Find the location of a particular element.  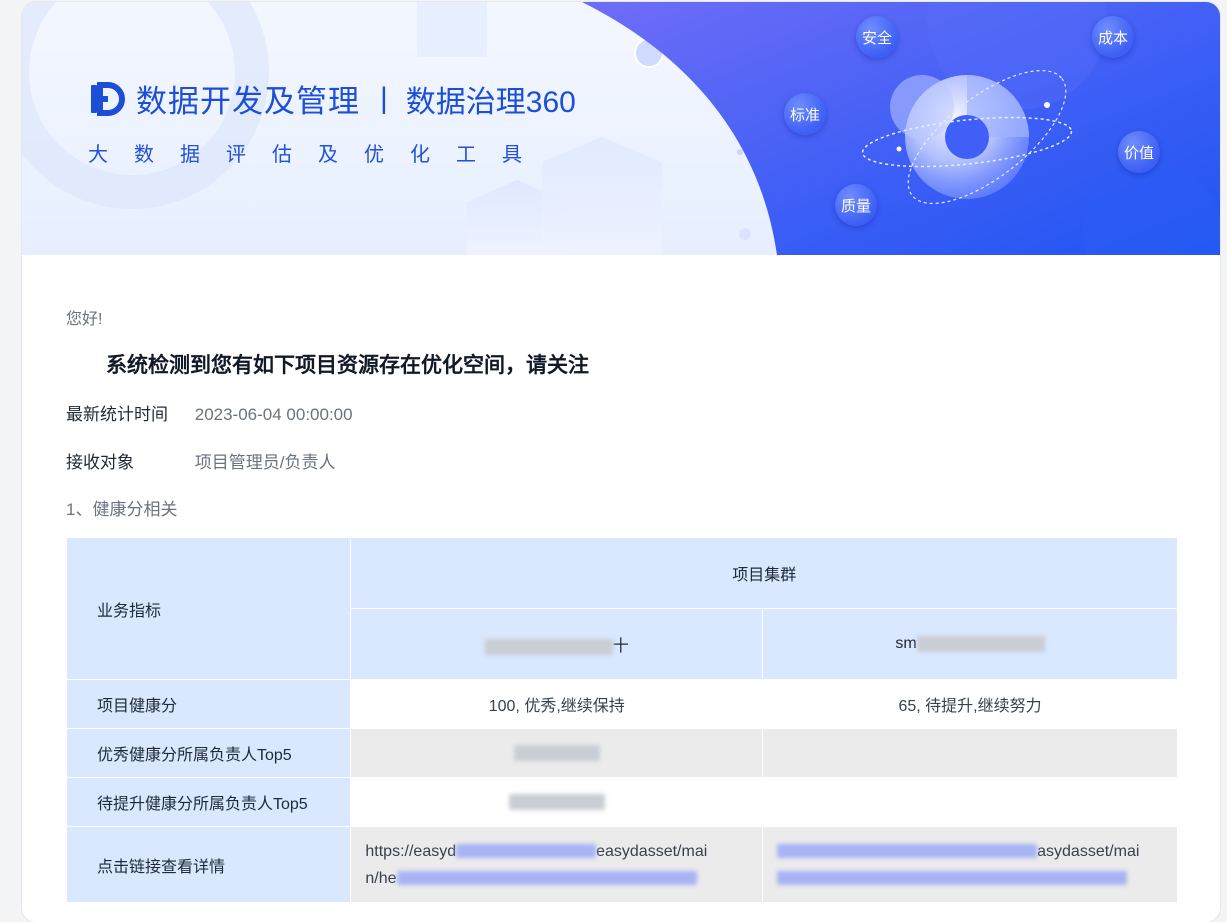

cluster-col-1: 十 is located at coordinates (557, 644).